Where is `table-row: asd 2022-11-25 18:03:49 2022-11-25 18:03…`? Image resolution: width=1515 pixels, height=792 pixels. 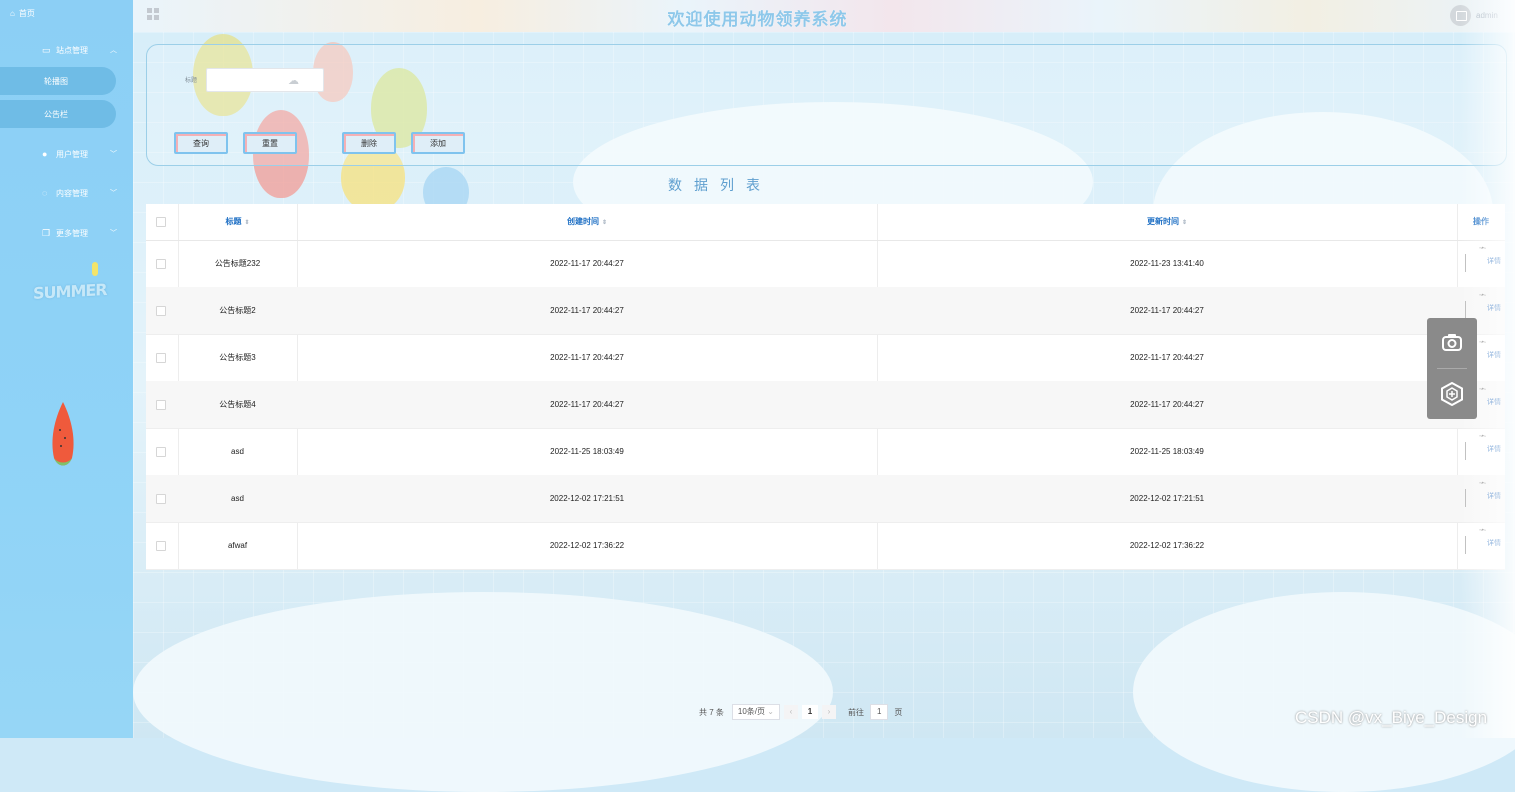
table-row: asd 2022-11-25 18:03:49 2022-11-25 18:03… is located at coordinates (825, 452).